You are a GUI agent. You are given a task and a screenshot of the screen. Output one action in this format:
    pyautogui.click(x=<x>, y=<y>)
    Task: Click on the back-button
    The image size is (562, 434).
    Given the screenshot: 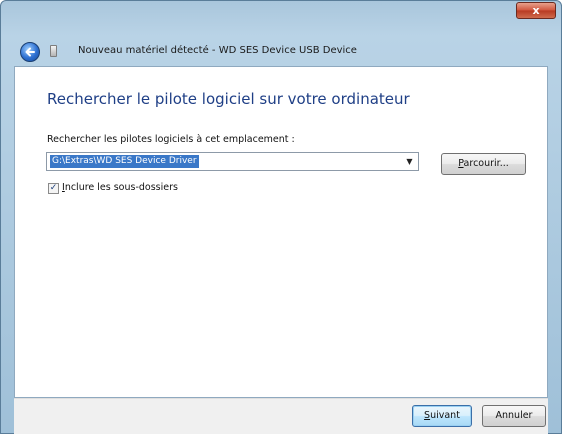 What is the action you would take?
    pyautogui.click(x=30, y=52)
    